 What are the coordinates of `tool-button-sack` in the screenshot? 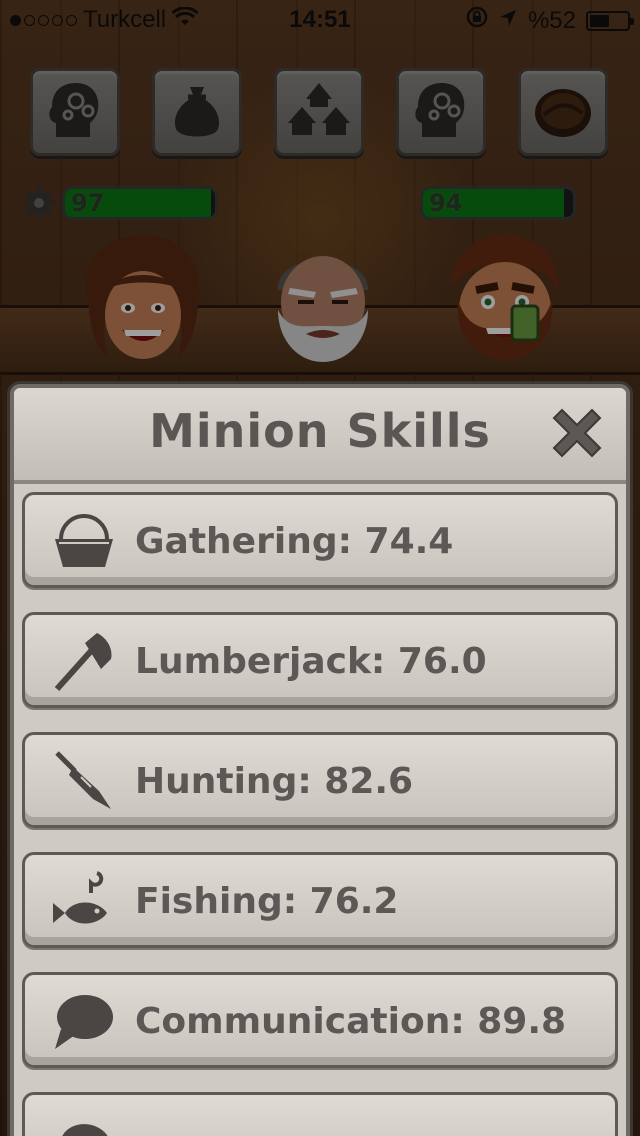 It's located at (197, 112).